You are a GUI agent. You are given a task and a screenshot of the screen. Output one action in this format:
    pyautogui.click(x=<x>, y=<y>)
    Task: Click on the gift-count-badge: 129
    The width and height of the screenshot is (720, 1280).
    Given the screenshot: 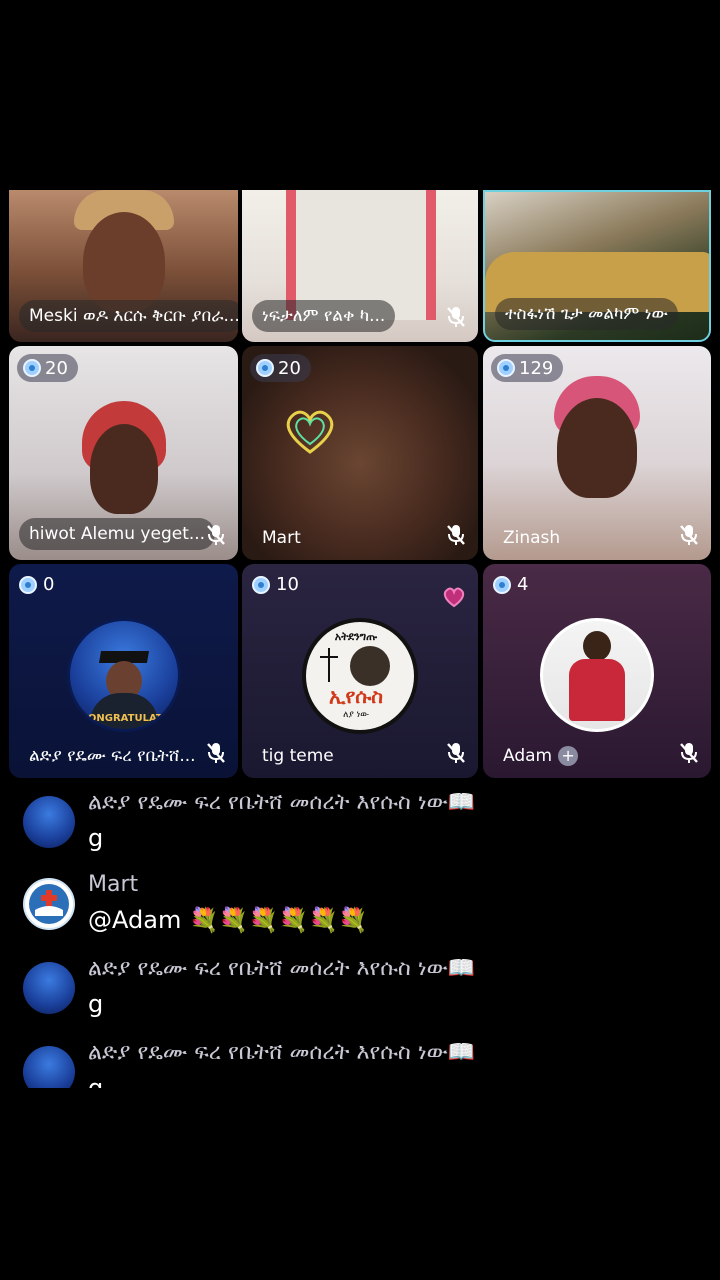 What is the action you would take?
    pyautogui.click(x=527, y=368)
    